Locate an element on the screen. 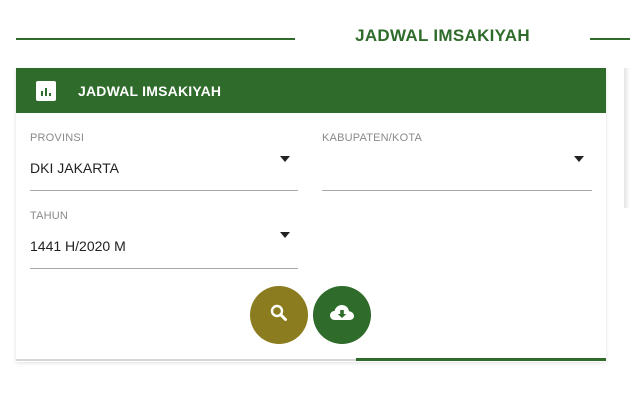  provinsi-select: PROVINSI DKI JAKARTA is located at coordinates (164, 161).